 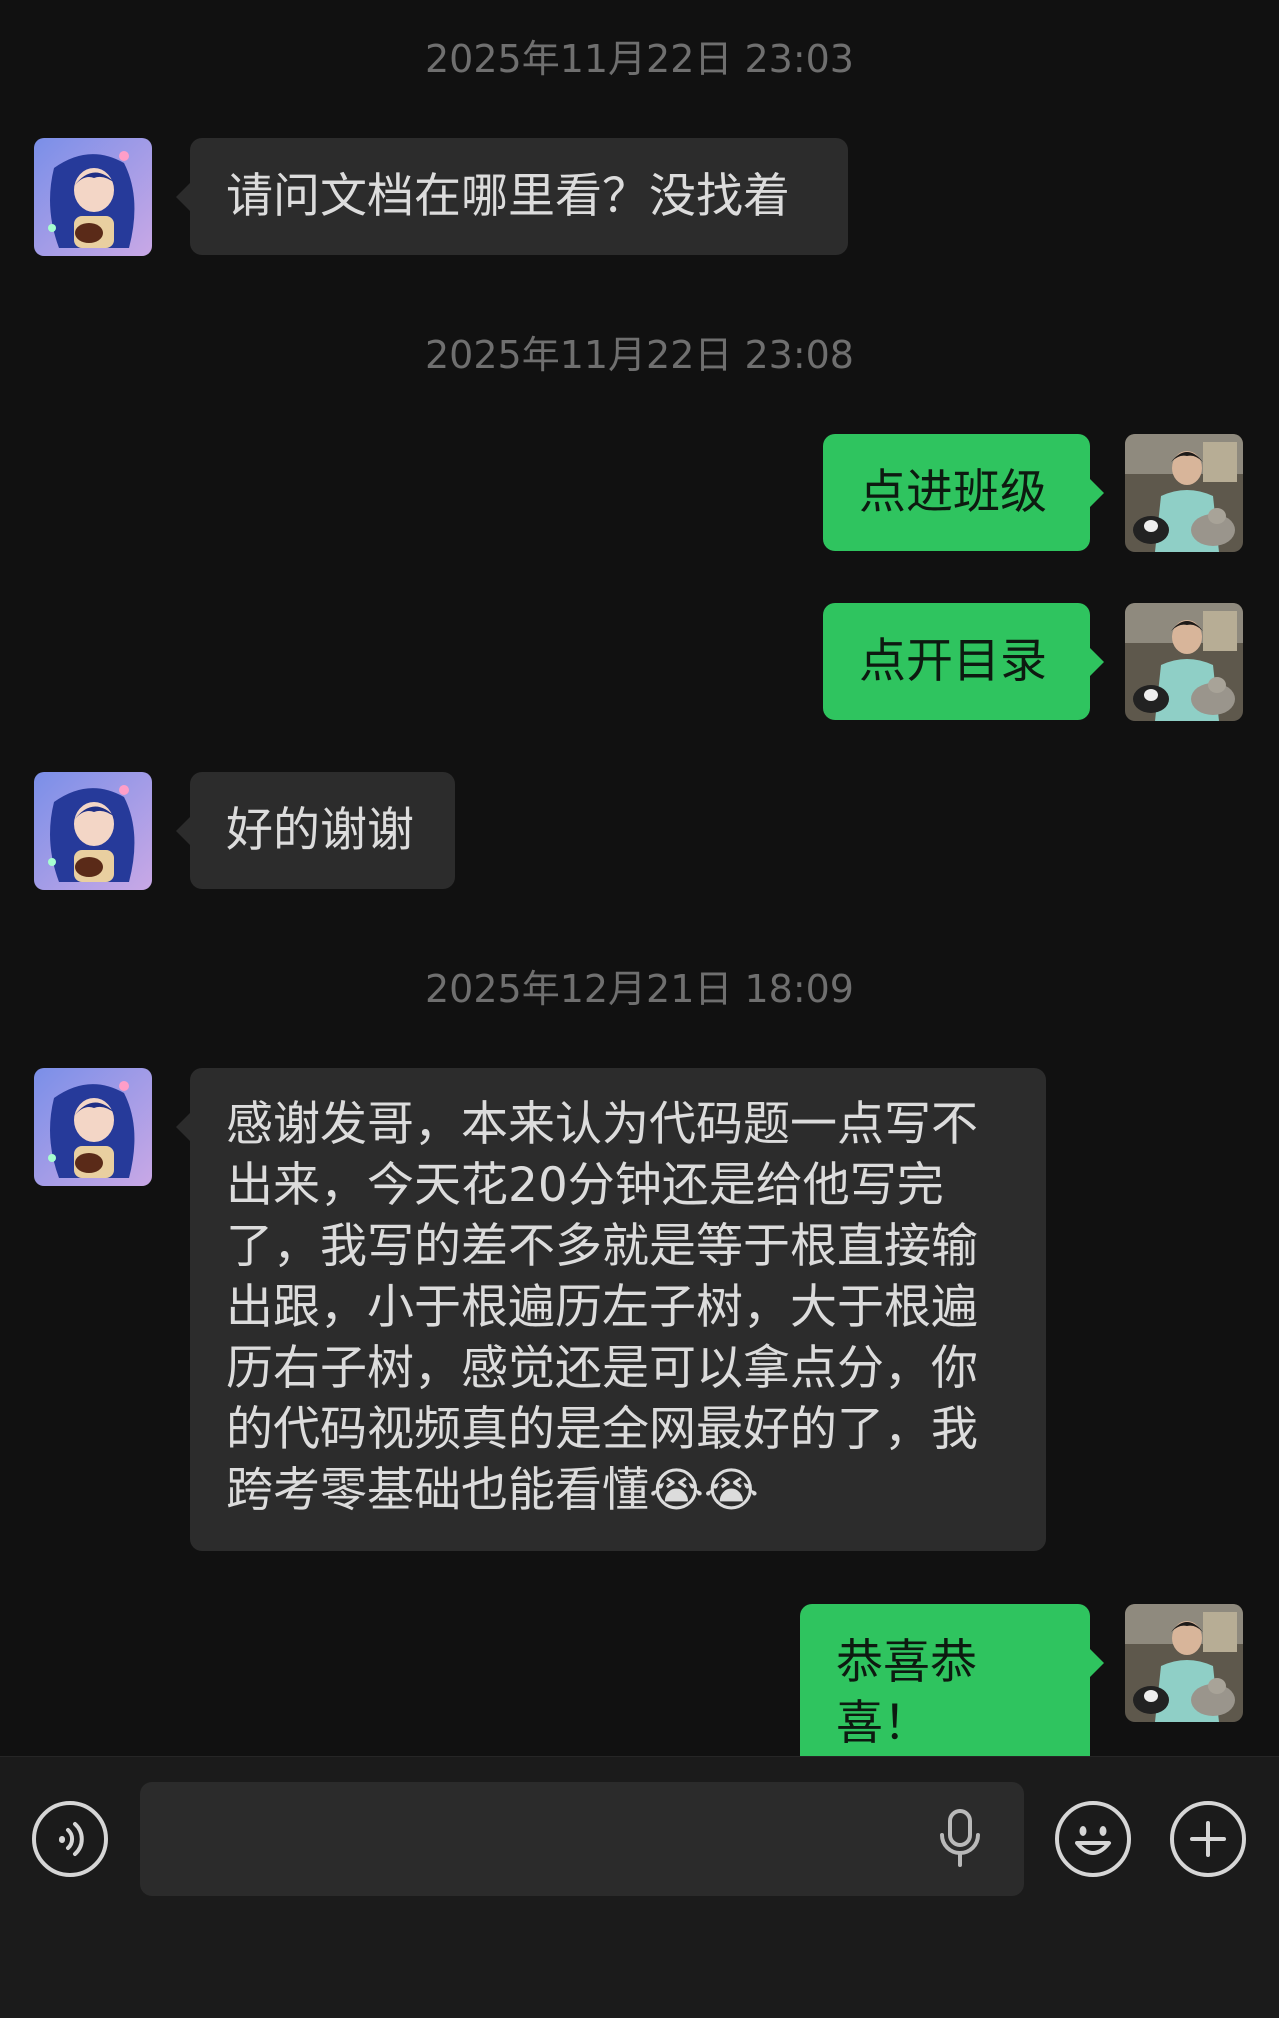 What do you see at coordinates (582, 1839) in the screenshot?
I see `message-input` at bounding box center [582, 1839].